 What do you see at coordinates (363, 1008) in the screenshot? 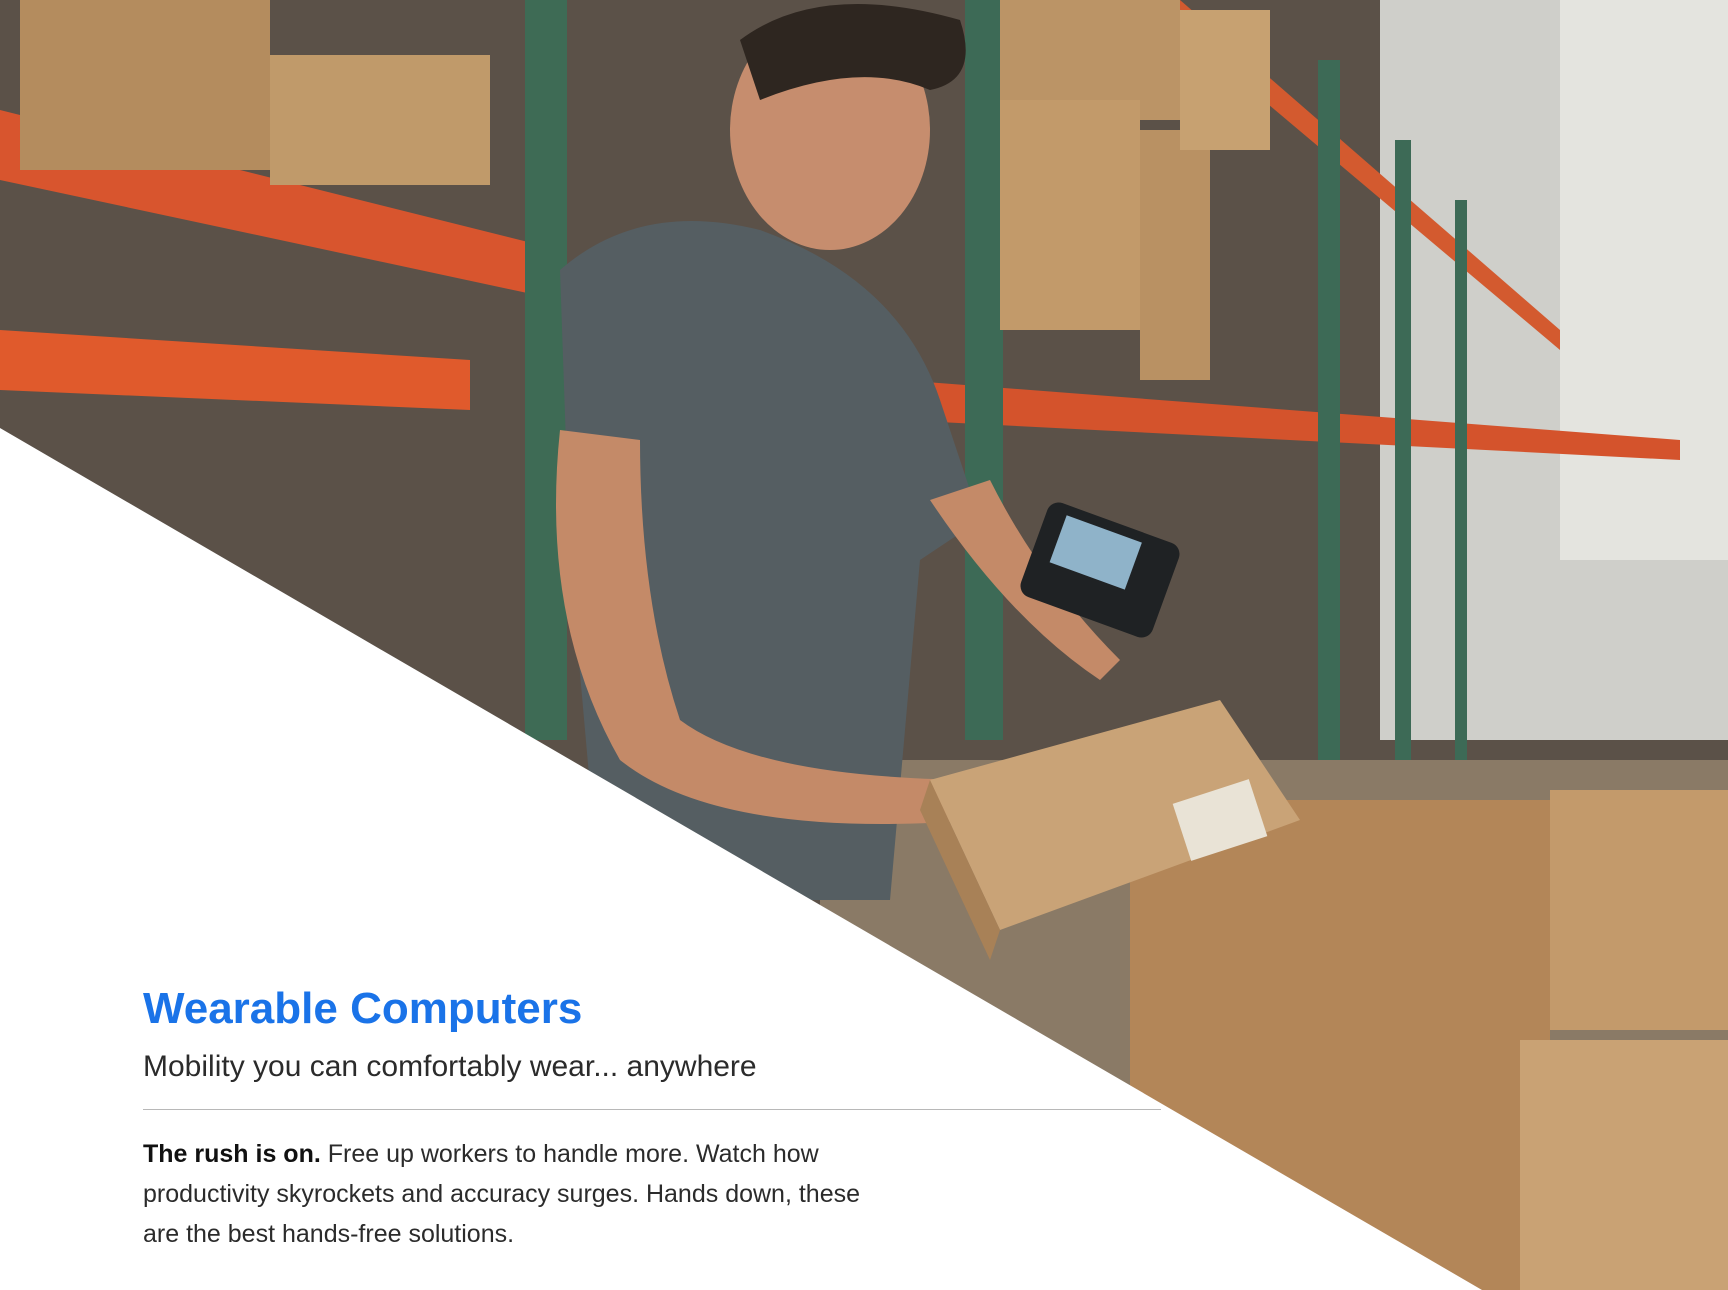
I see `page-title: Wearable Computers` at bounding box center [363, 1008].